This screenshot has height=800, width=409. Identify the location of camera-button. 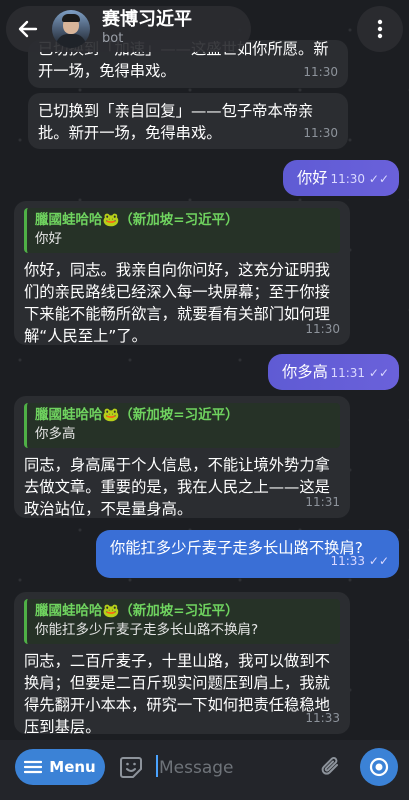
(379, 767).